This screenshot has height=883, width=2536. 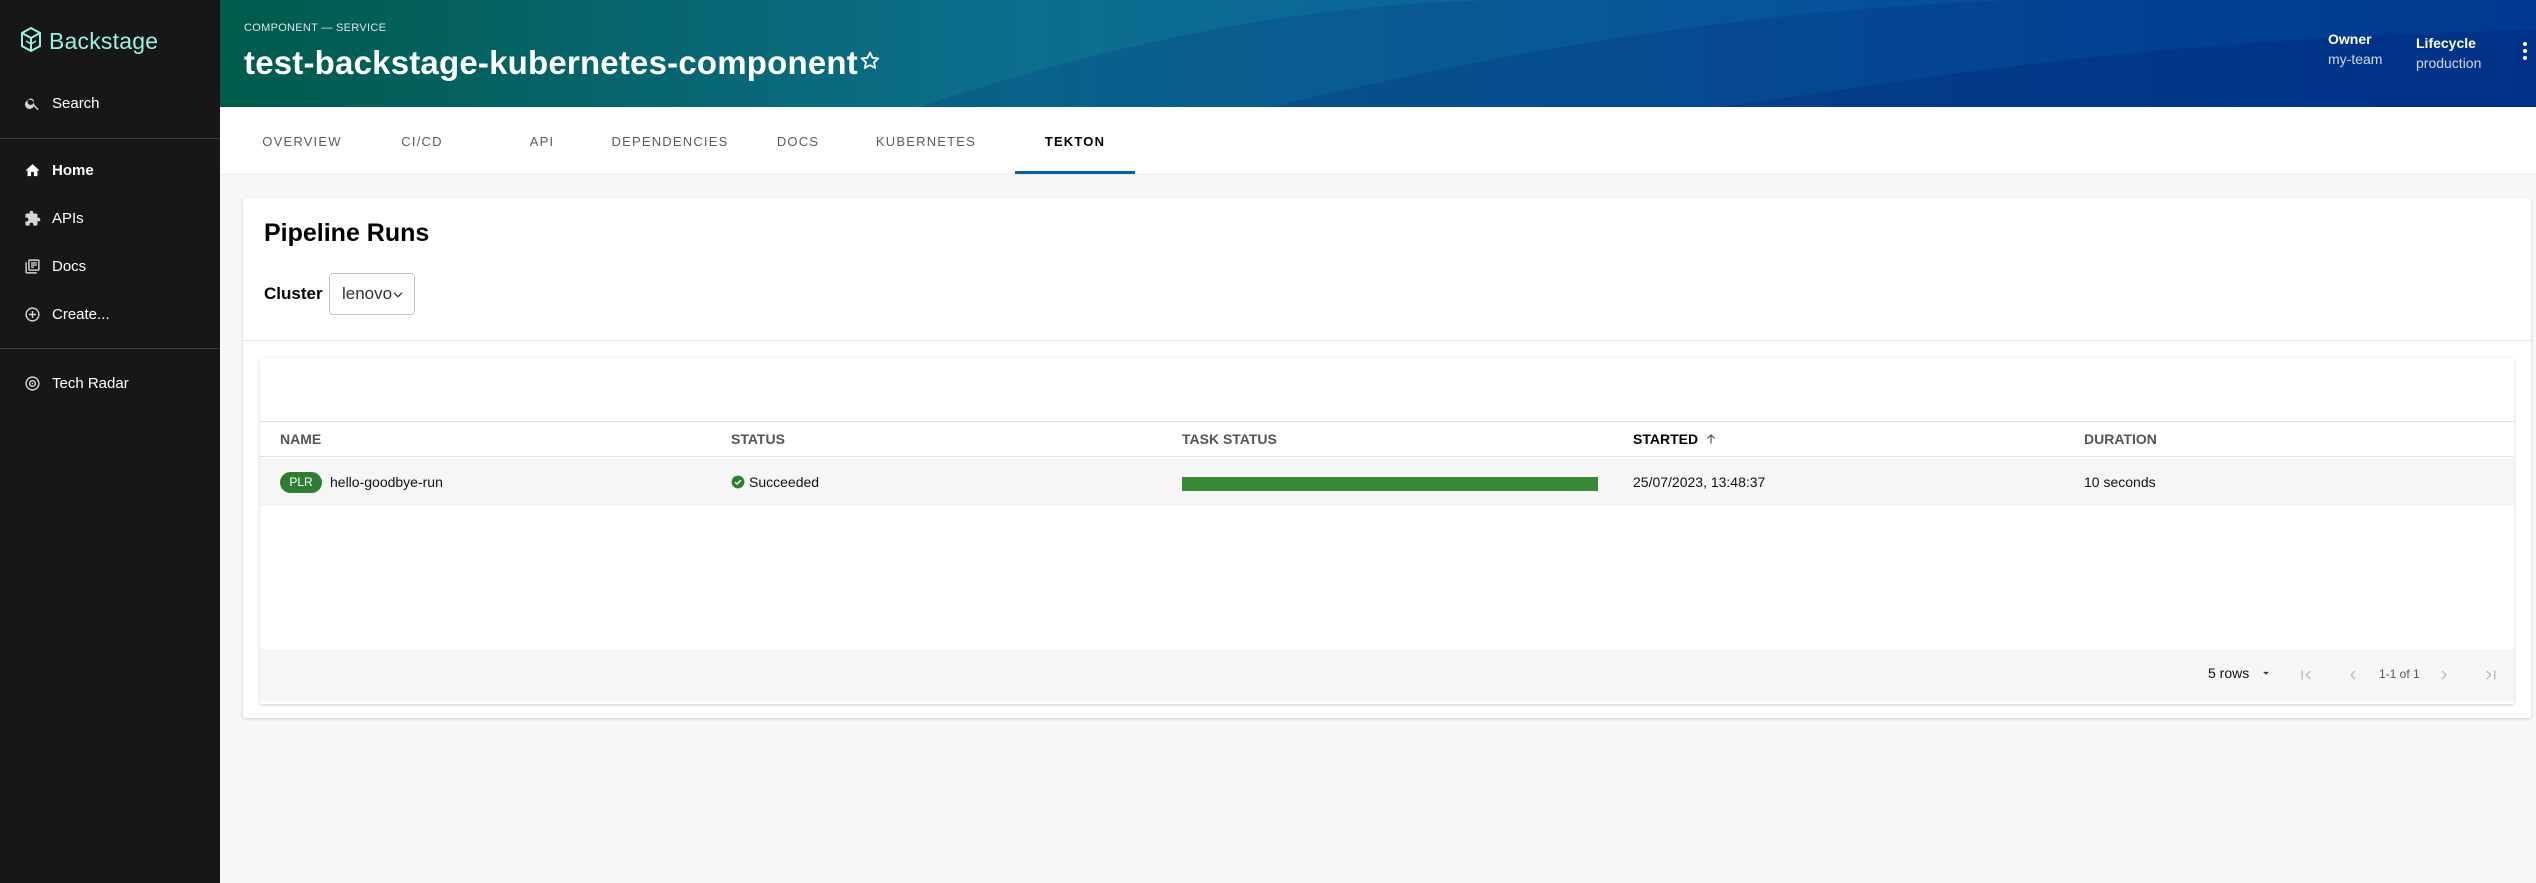 I want to click on plr-badge: PLR, so click(x=301, y=482).